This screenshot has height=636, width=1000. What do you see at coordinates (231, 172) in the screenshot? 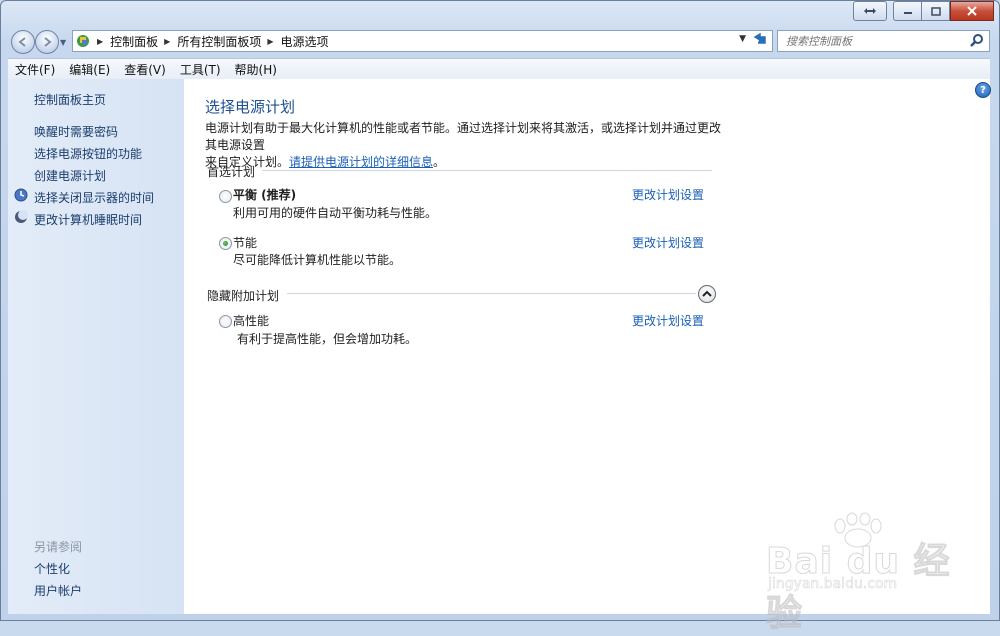
I see `preferred-plans-heading: 首选计划` at bounding box center [231, 172].